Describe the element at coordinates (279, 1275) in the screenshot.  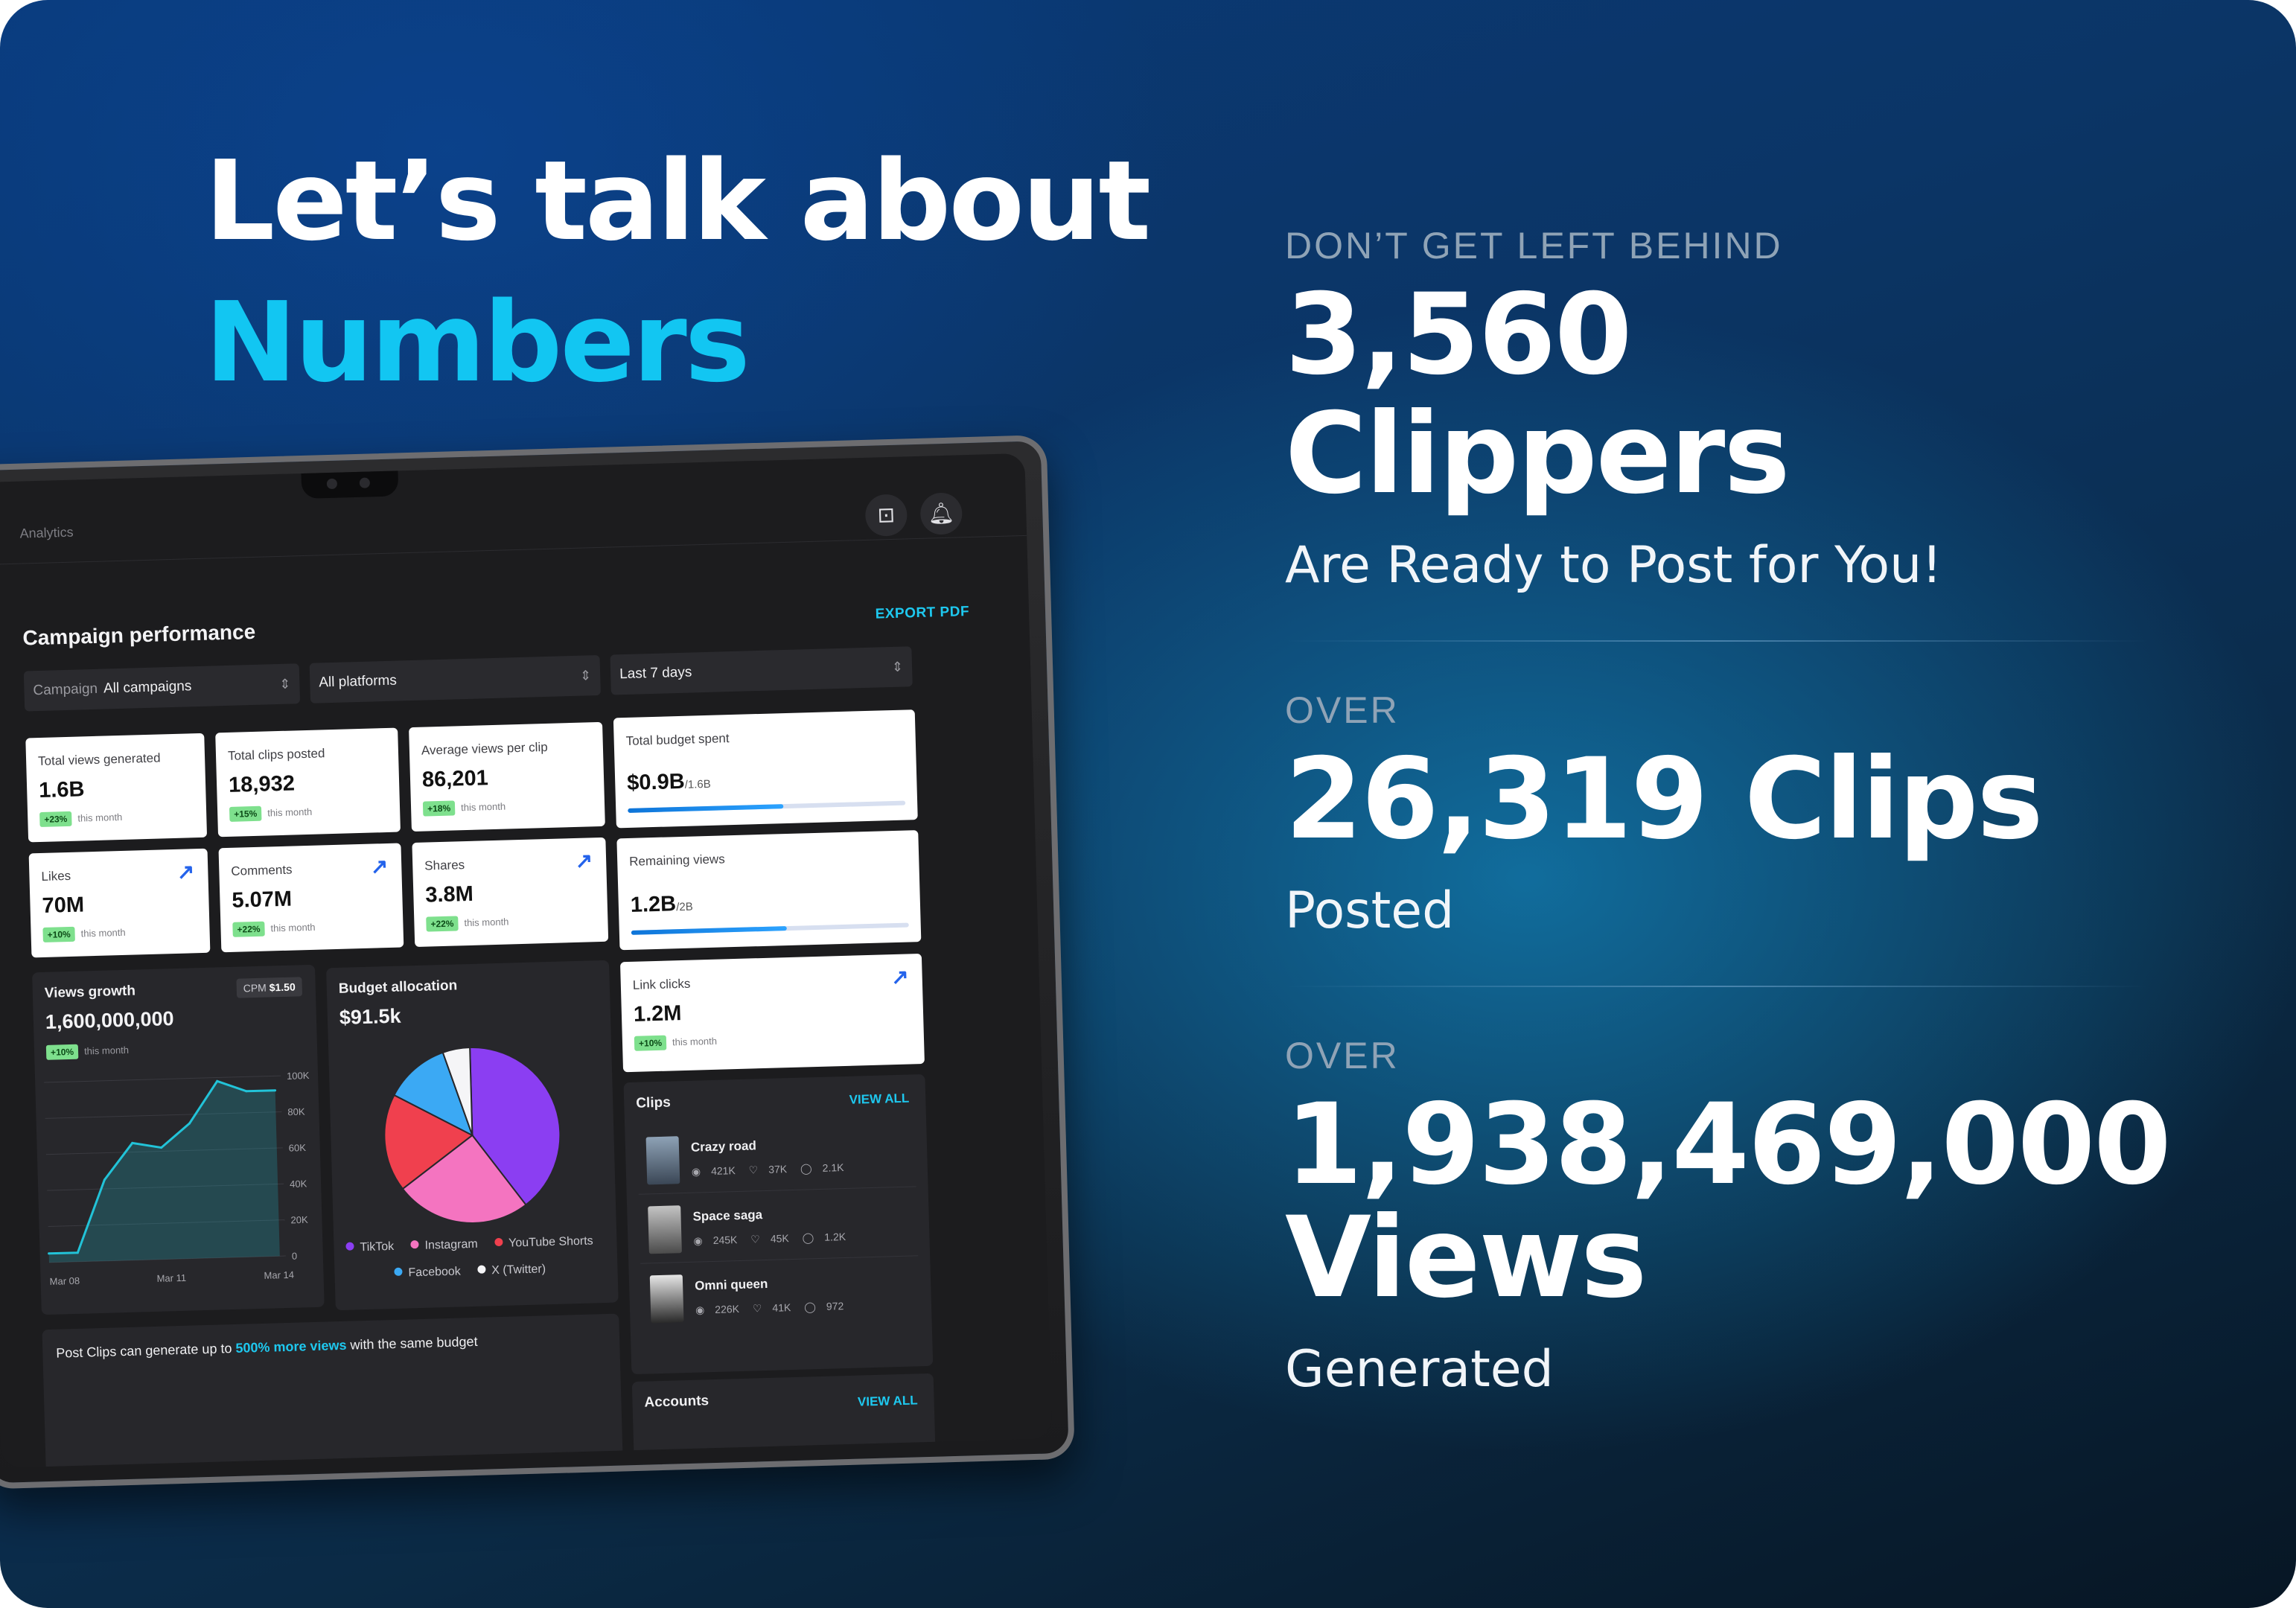
I see `x-tick-label: Mar 14` at that location.